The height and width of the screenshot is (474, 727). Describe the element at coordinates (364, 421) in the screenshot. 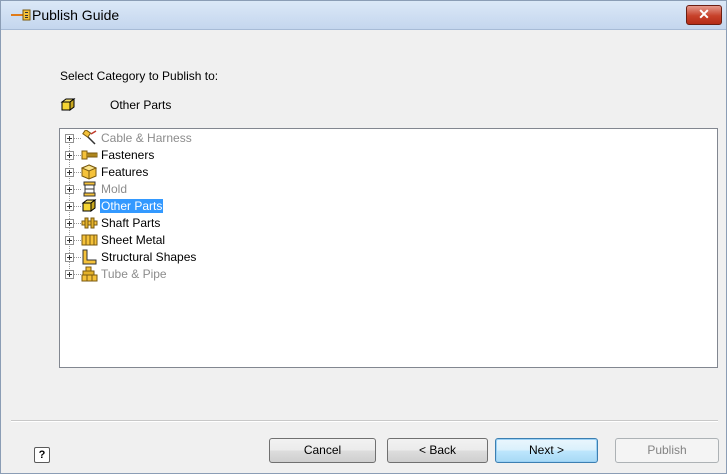

I see `footer-separator` at that location.